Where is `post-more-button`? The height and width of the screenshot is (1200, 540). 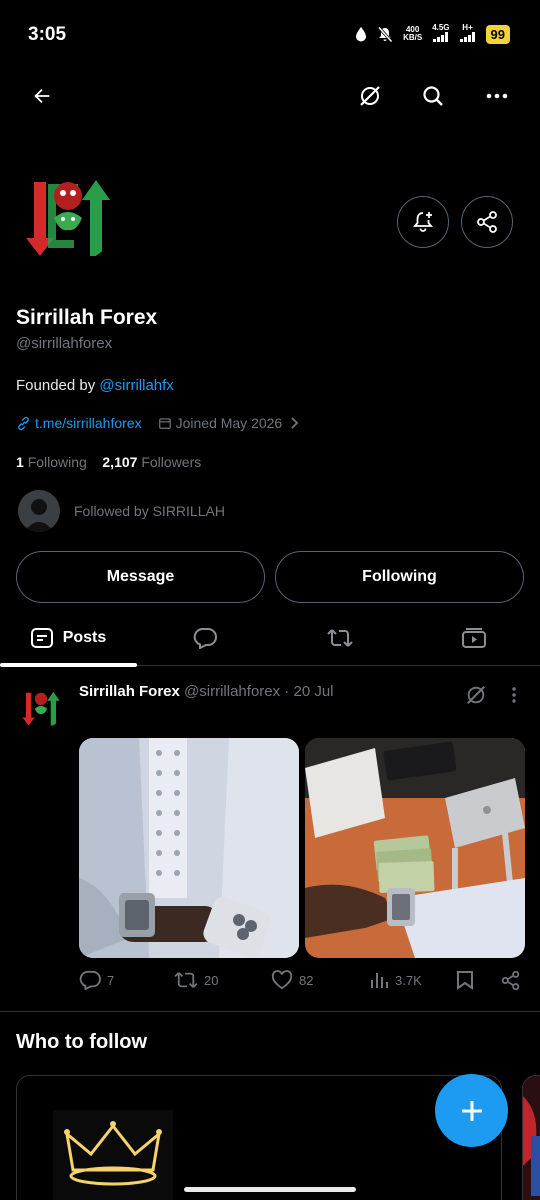
post-more-button is located at coordinates (514, 695).